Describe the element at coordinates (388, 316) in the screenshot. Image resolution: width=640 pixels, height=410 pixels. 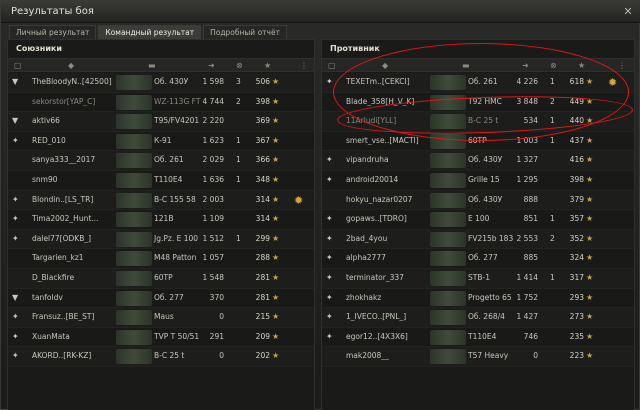
I see `player-name: 1_IVECO..[PNL_]` at that location.